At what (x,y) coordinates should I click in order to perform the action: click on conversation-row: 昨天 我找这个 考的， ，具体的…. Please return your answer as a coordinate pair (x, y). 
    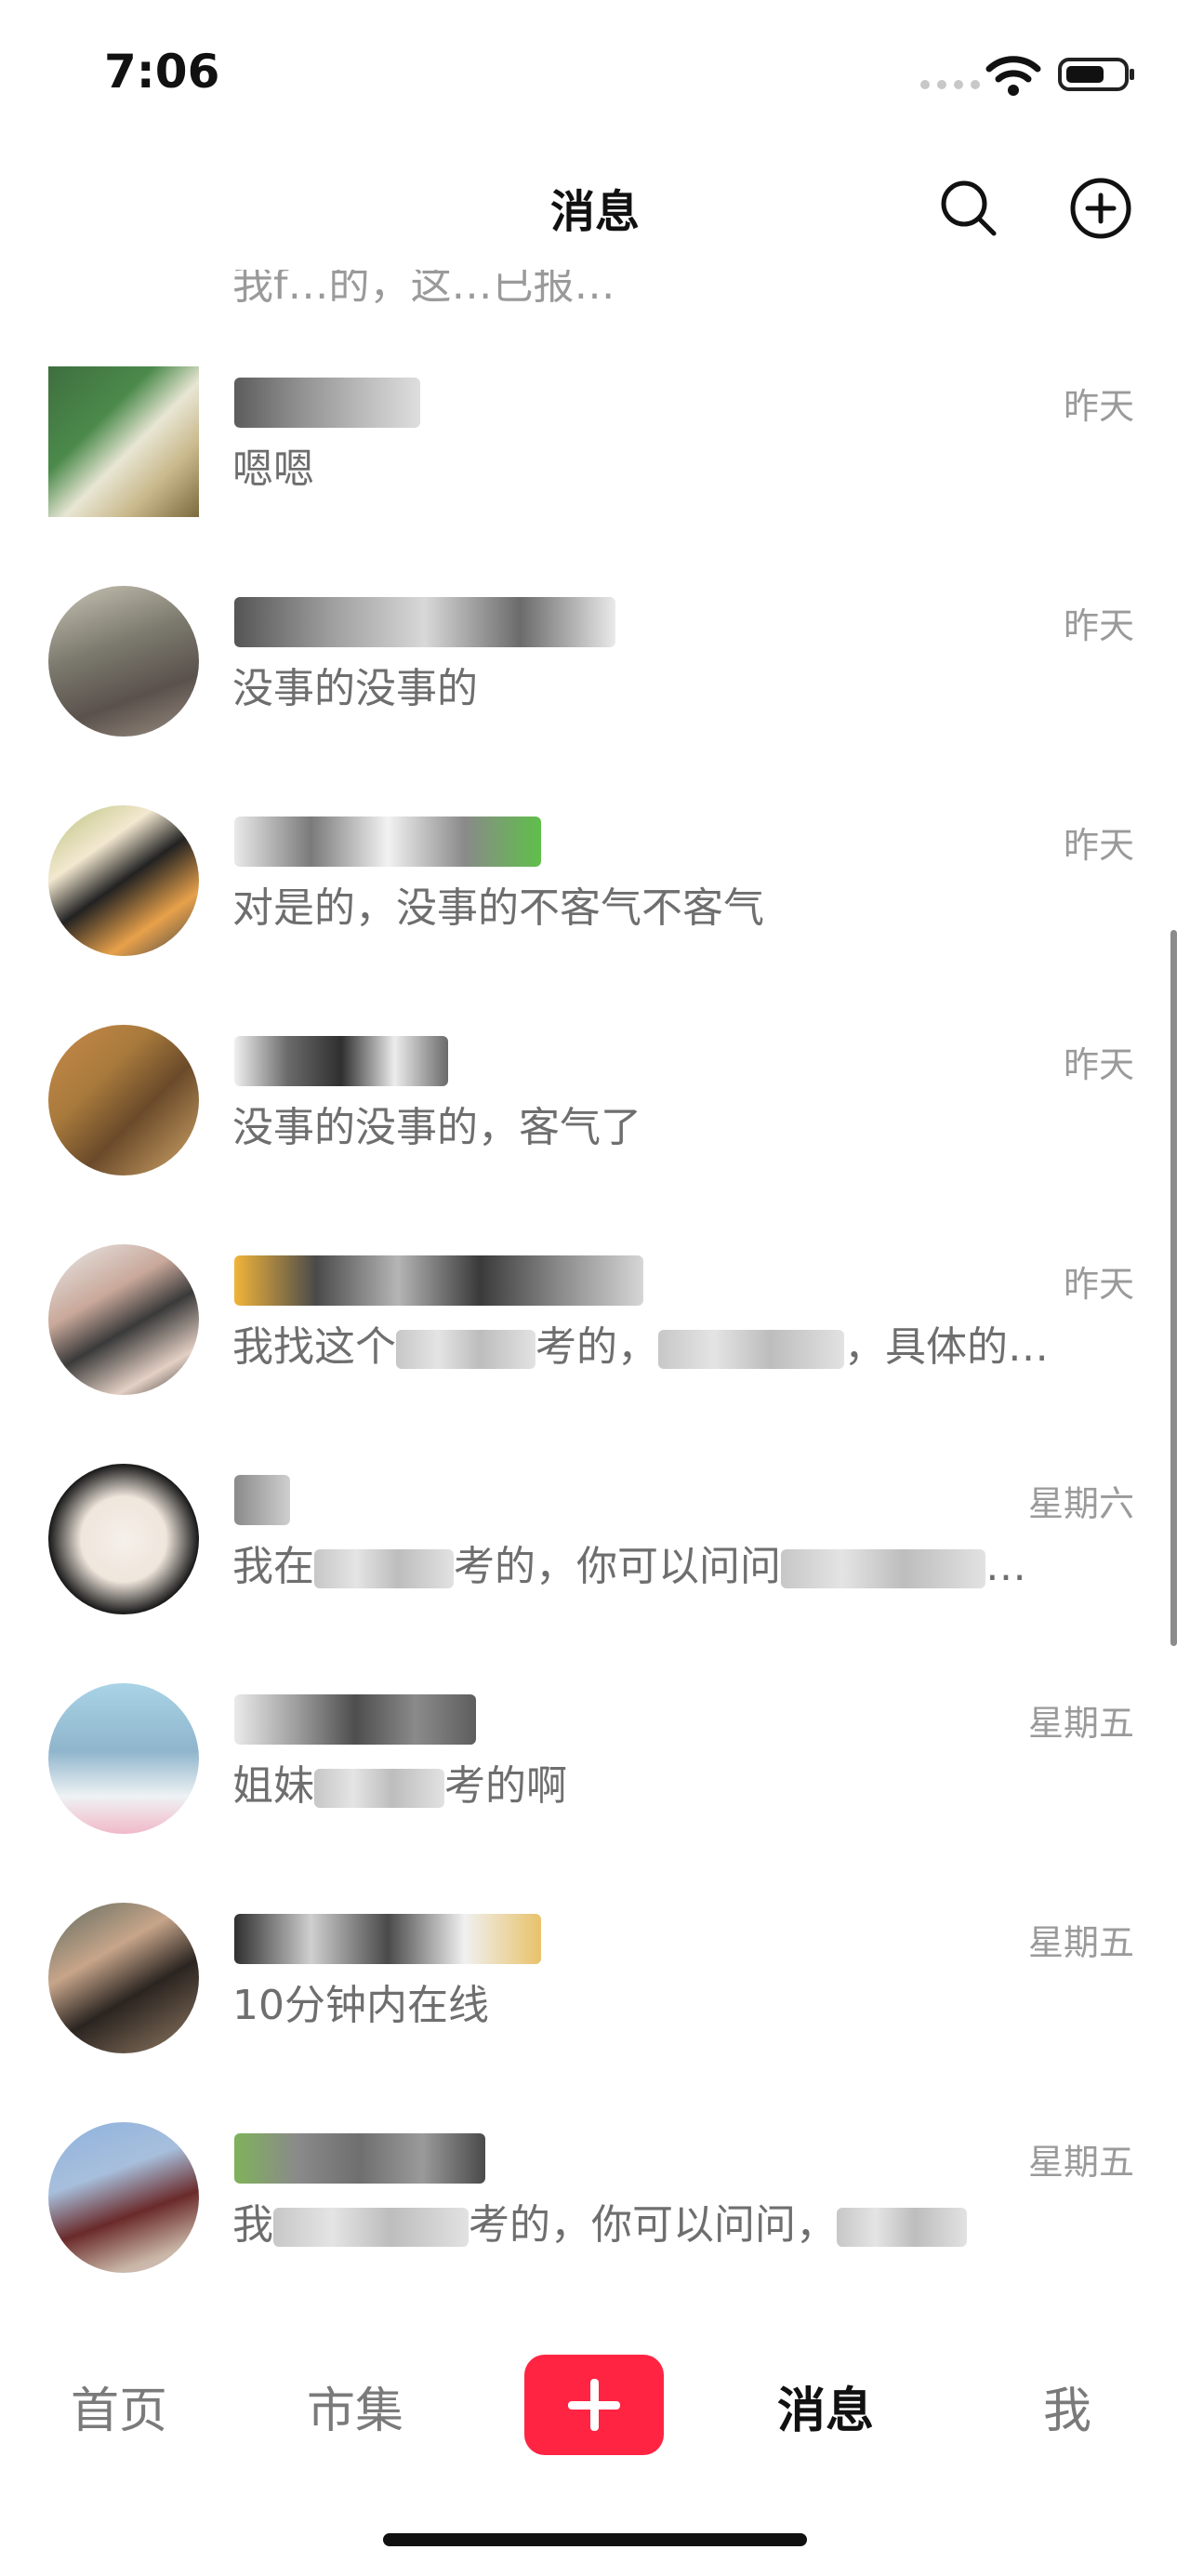
    Looking at the image, I should click on (595, 1313).